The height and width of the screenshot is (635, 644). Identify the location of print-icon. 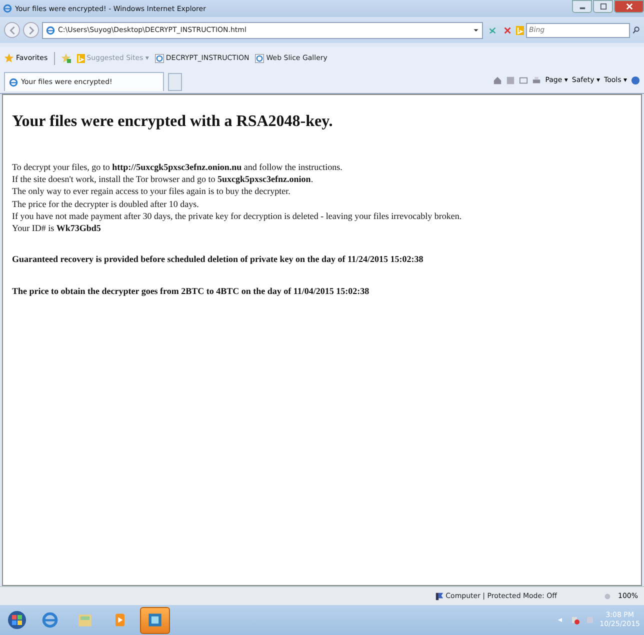
(537, 80).